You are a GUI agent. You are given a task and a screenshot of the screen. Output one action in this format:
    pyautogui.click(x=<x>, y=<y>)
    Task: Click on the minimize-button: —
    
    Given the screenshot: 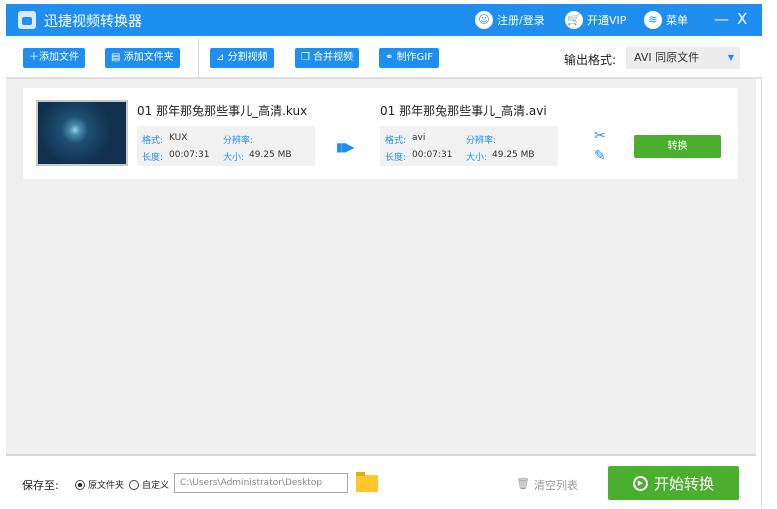 What is the action you would take?
    pyautogui.click(x=721, y=19)
    